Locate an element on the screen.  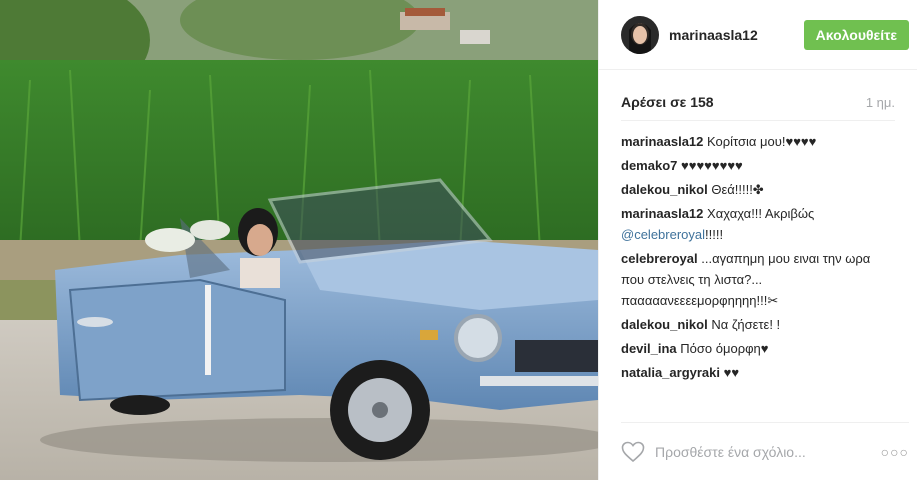
comment: devil_ina Πόσο όμορφη♥ is located at coordinates (758, 348).